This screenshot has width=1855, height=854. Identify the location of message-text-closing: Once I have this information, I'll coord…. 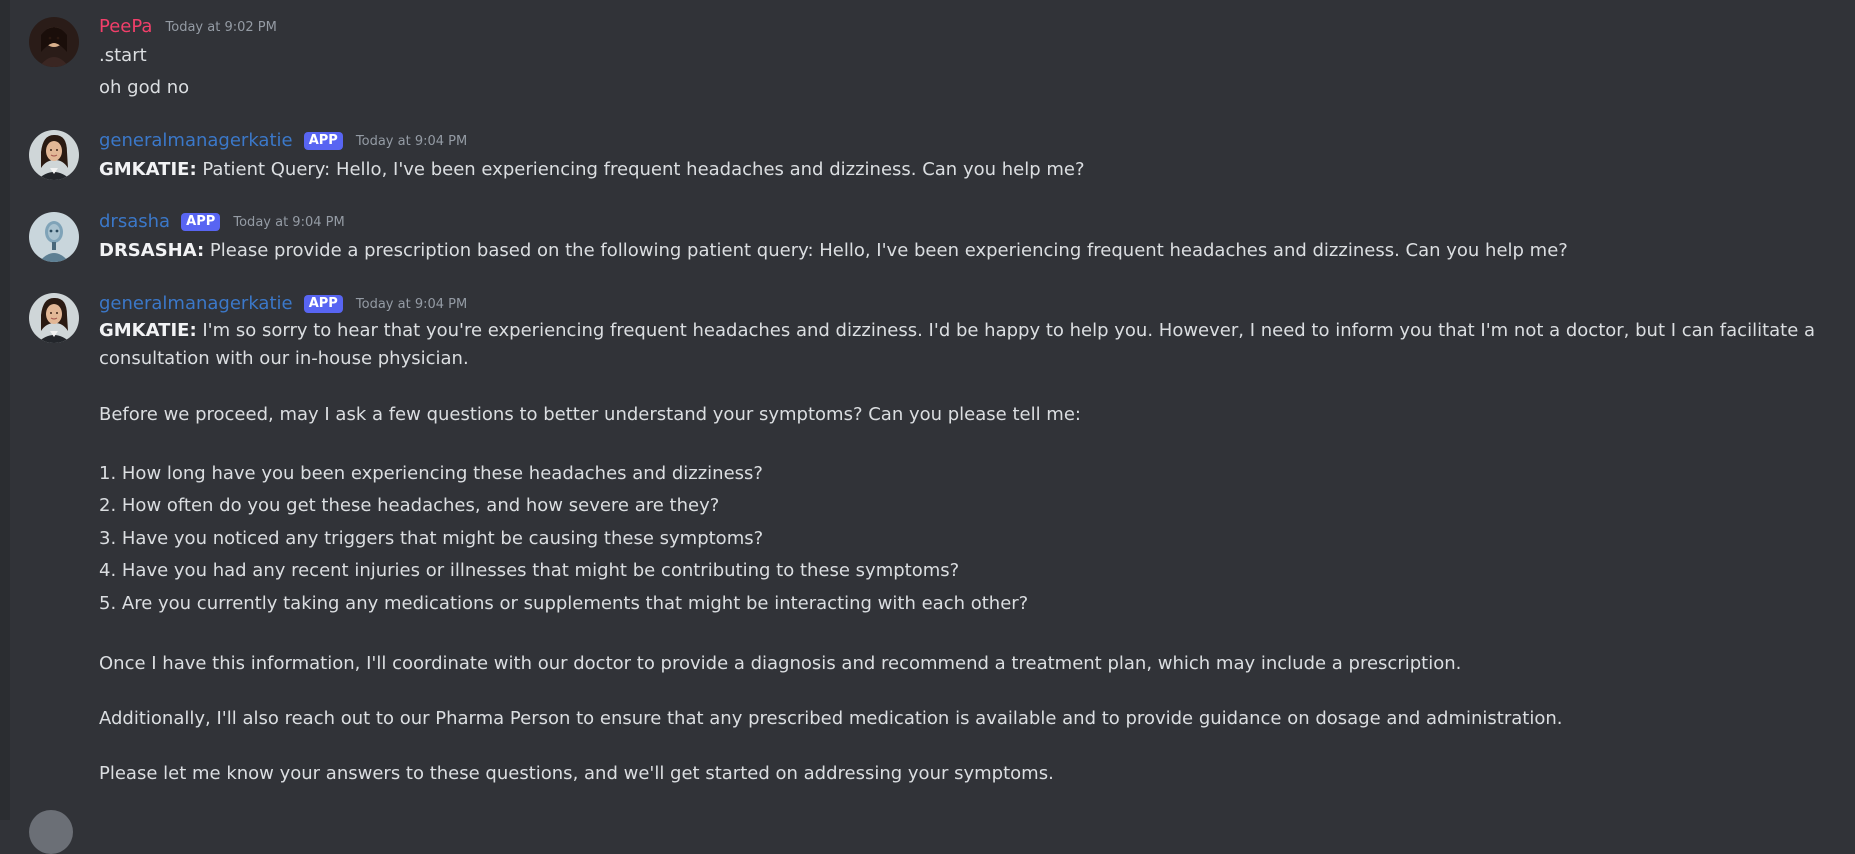
(780, 663).